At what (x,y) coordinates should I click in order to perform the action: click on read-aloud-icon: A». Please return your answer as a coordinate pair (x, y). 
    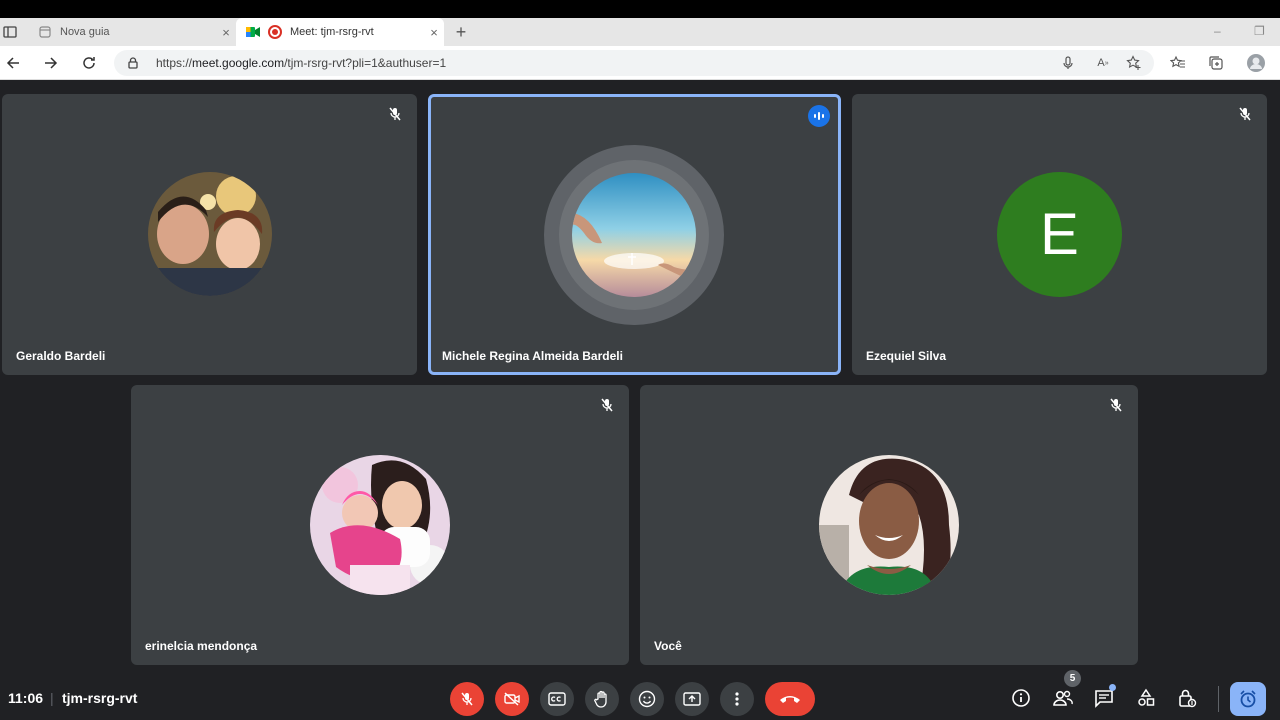
    Looking at the image, I should click on (1103, 63).